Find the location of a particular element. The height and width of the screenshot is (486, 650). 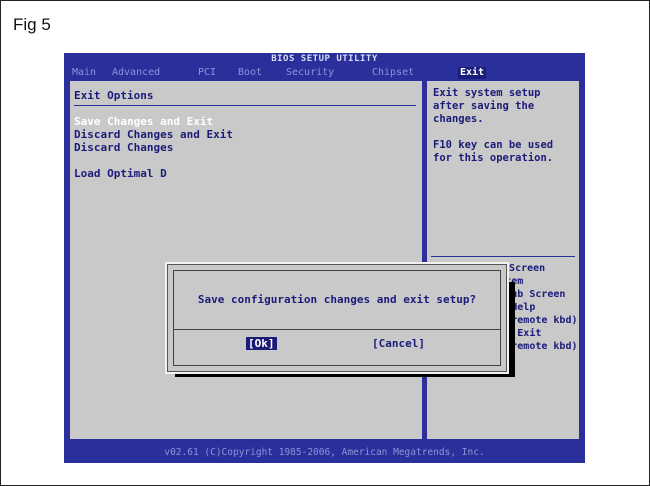

dialog-divider is located at coordinates (337, 329).